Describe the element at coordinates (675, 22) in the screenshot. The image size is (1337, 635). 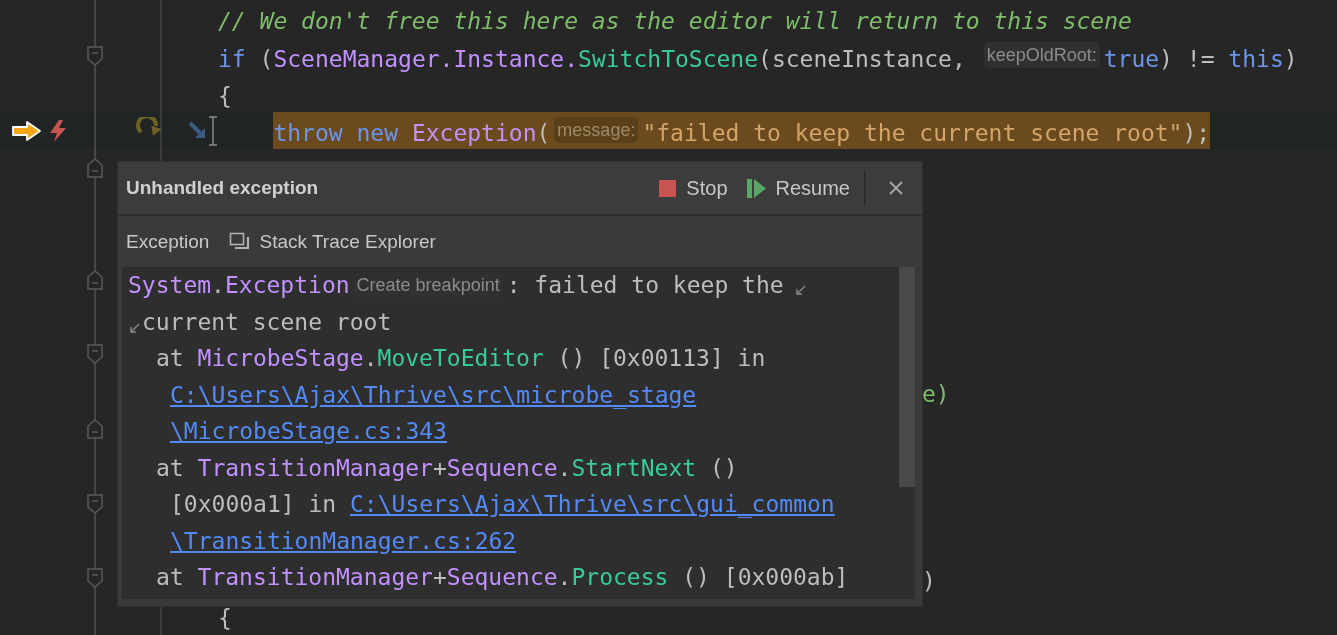
I see `code-text: // We don't free this here as the editor will return to this scene` at that location.